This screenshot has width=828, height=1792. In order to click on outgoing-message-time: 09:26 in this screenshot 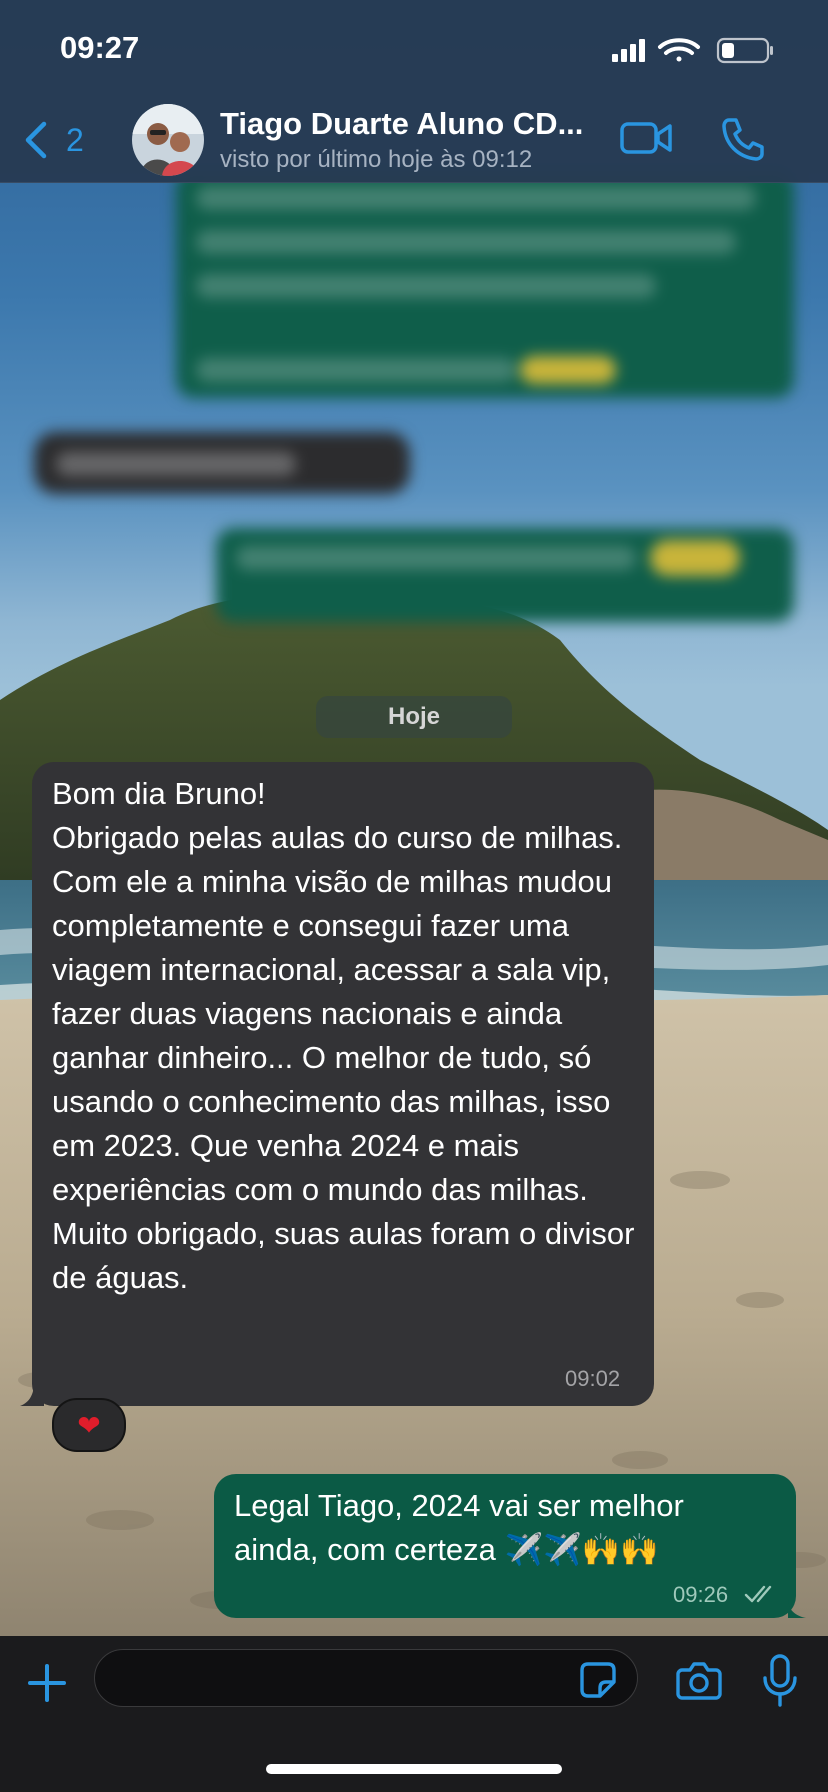, I will do `click(701, 1594)`.